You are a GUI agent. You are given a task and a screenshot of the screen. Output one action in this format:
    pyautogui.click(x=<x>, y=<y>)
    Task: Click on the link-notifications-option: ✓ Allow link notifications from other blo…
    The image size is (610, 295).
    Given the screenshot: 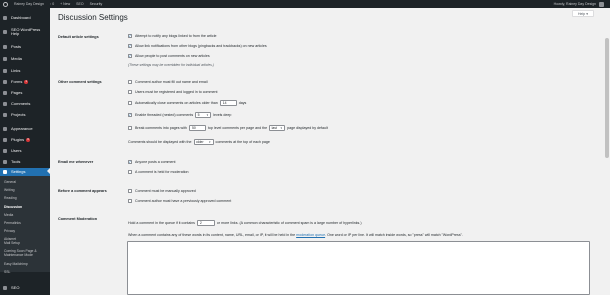 What is the action you would take?
    pyautogui.click(x=197, y=46)
    